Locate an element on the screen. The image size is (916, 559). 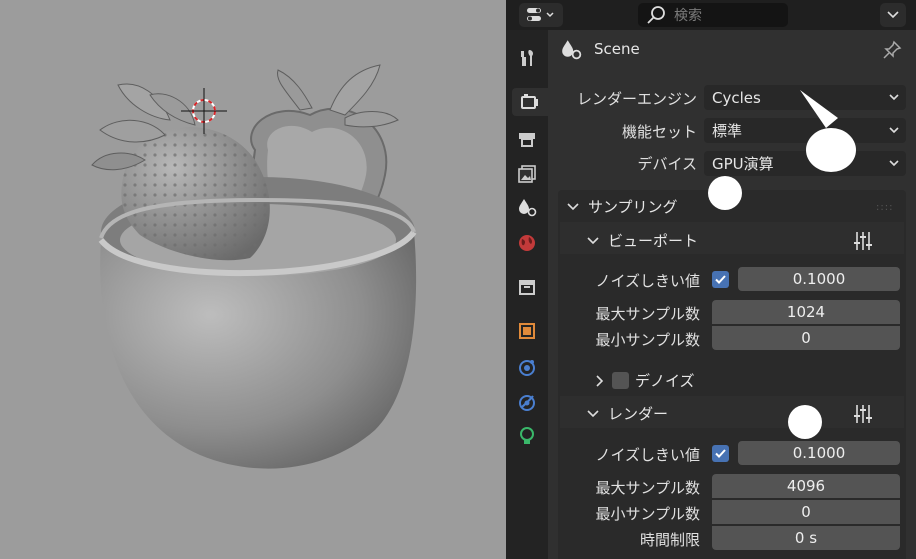
tab-output is located at coordinates (527, 139).